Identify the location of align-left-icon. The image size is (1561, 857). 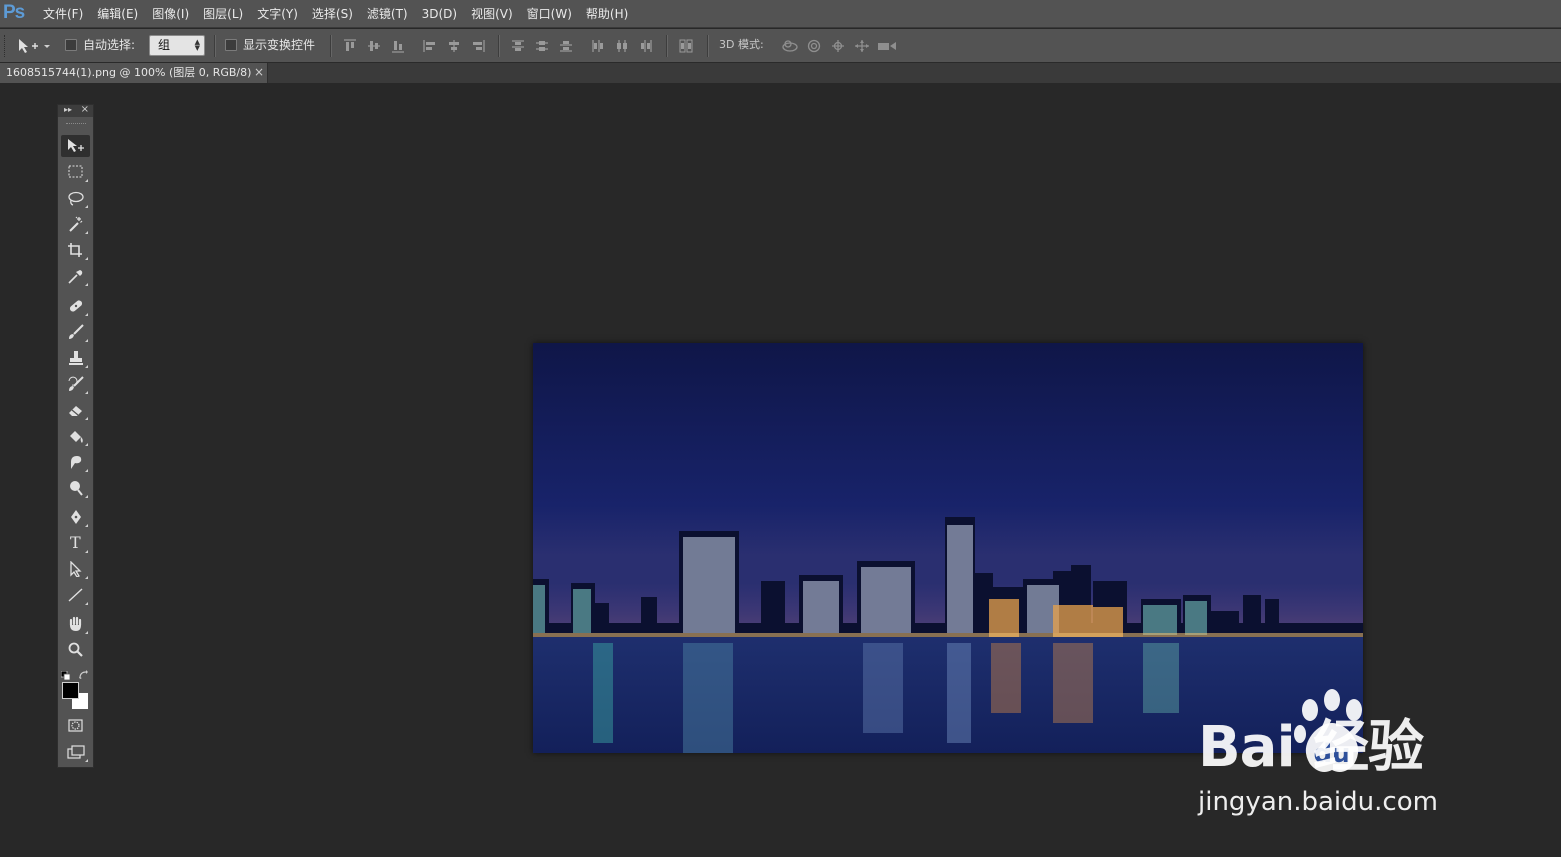
(430, 46).